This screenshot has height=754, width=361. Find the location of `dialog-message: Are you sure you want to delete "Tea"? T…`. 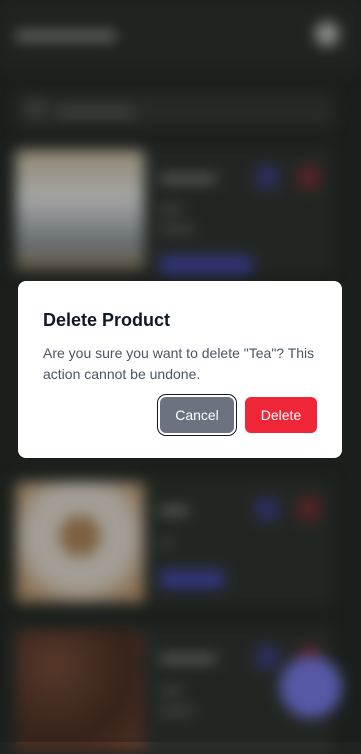

dialog-message: Are you sure you want to delete "Tea"? T… is located at coordinates (179, 363).